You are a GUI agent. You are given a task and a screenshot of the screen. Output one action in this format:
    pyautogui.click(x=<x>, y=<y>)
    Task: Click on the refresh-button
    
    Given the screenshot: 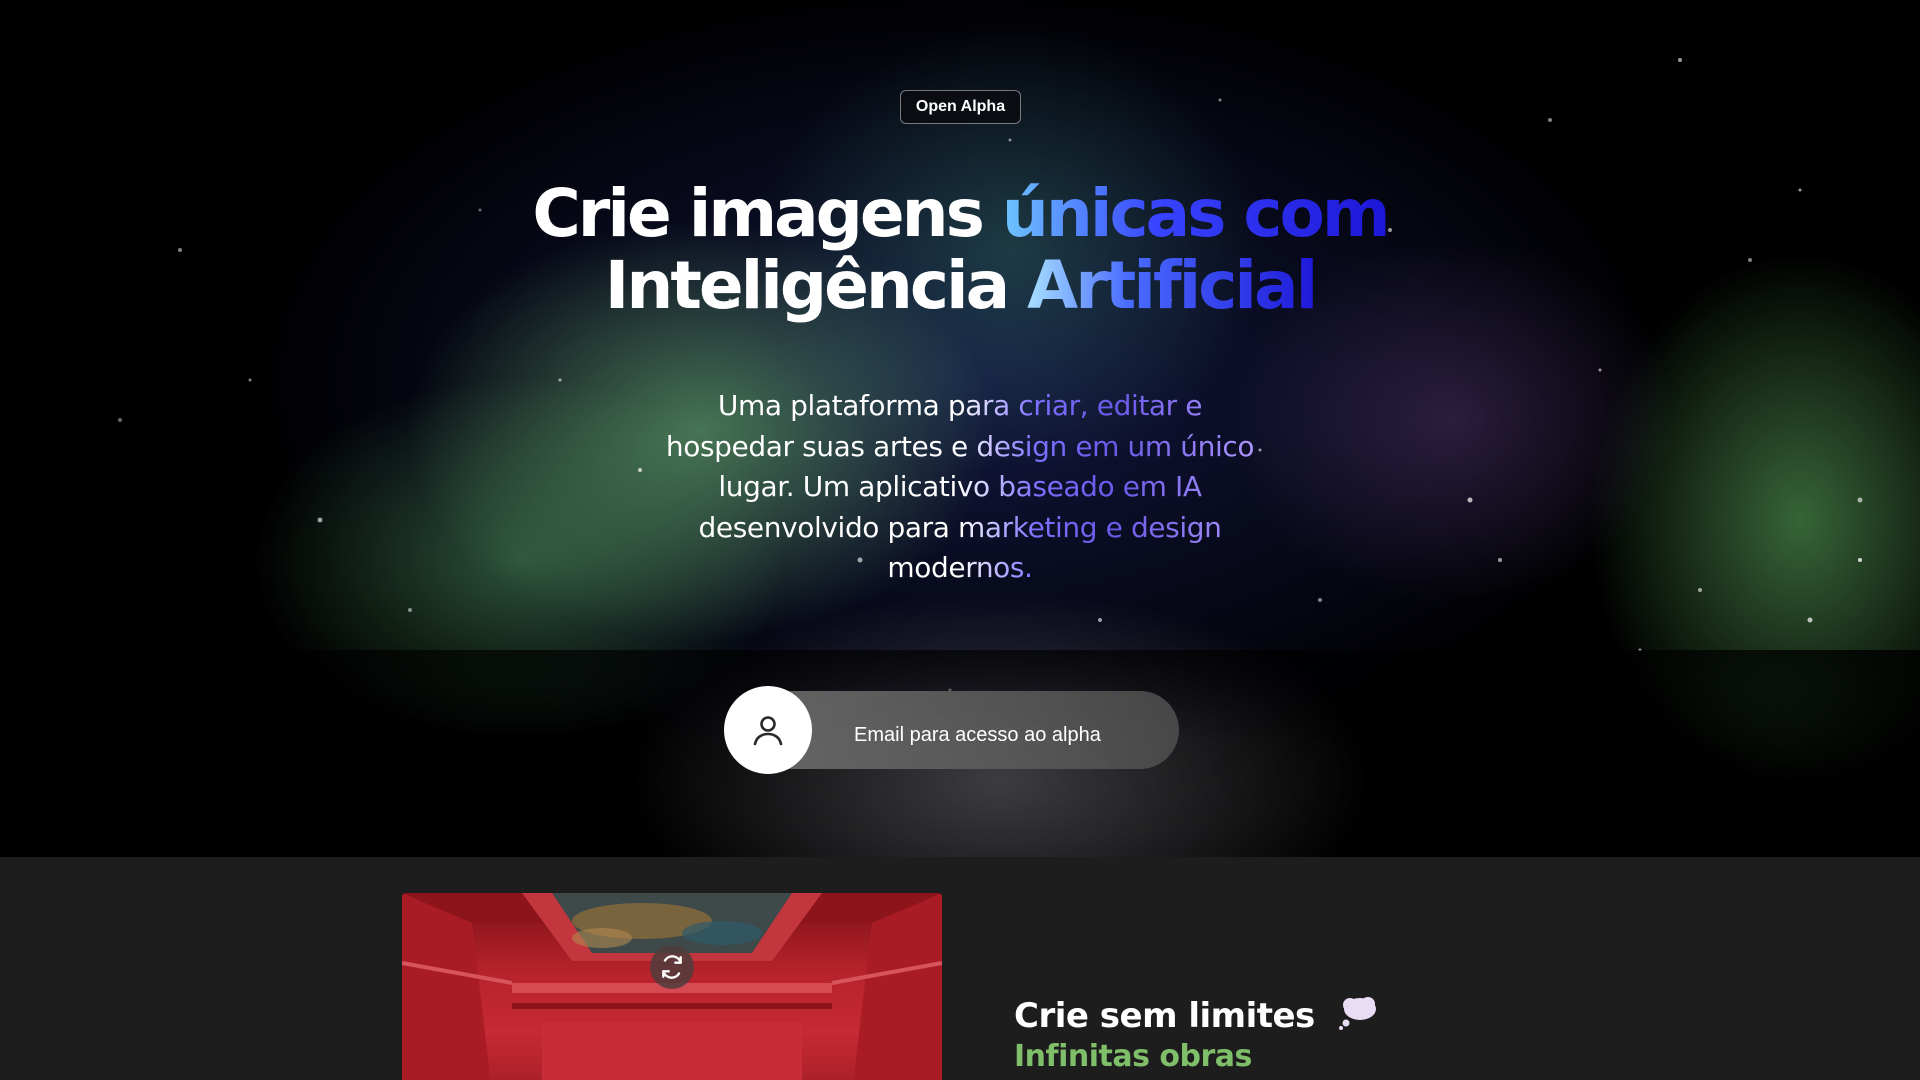 What is the action you would take?
    pyautogui.click(x=672, y=967)
    